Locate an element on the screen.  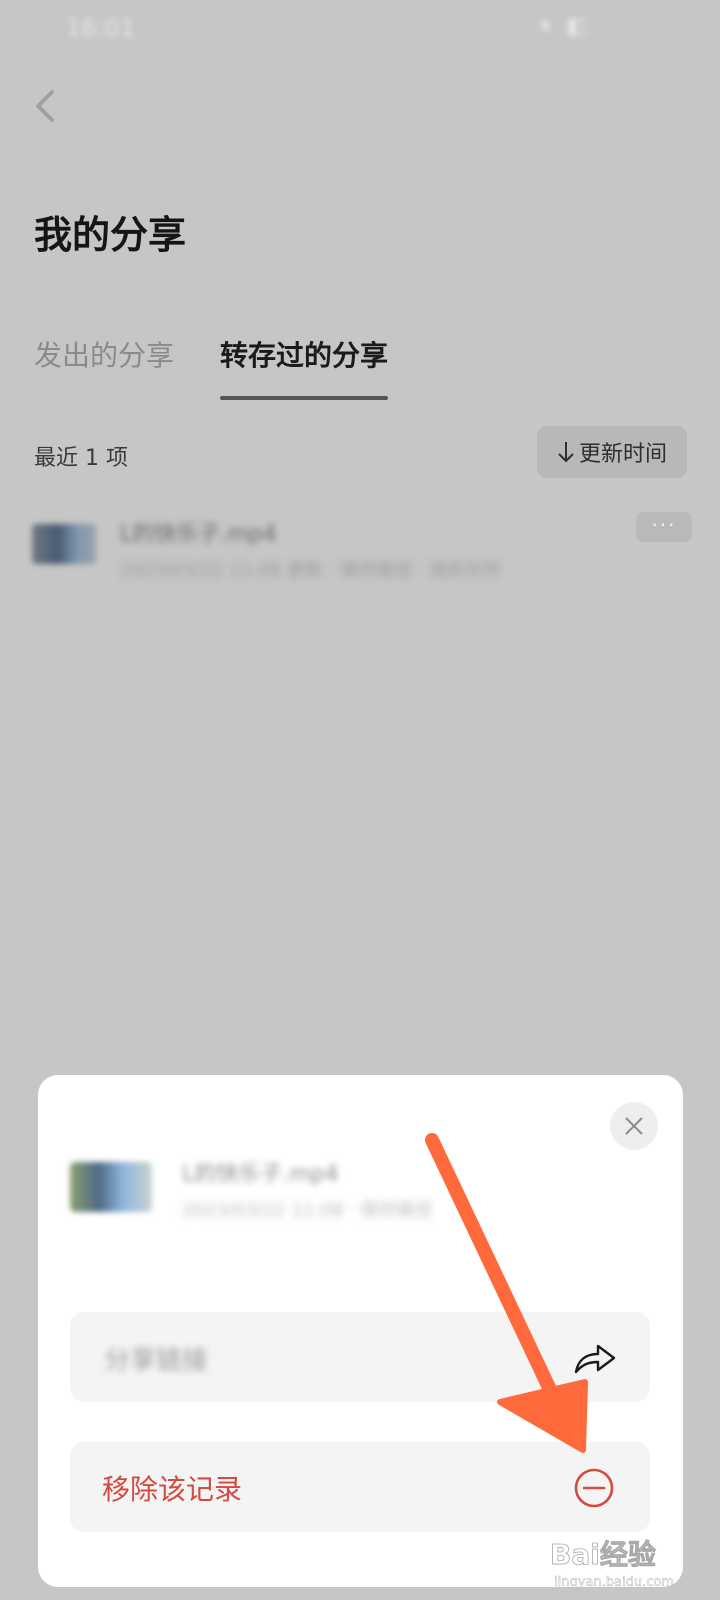
back-button is located at coordinates (48, 106).